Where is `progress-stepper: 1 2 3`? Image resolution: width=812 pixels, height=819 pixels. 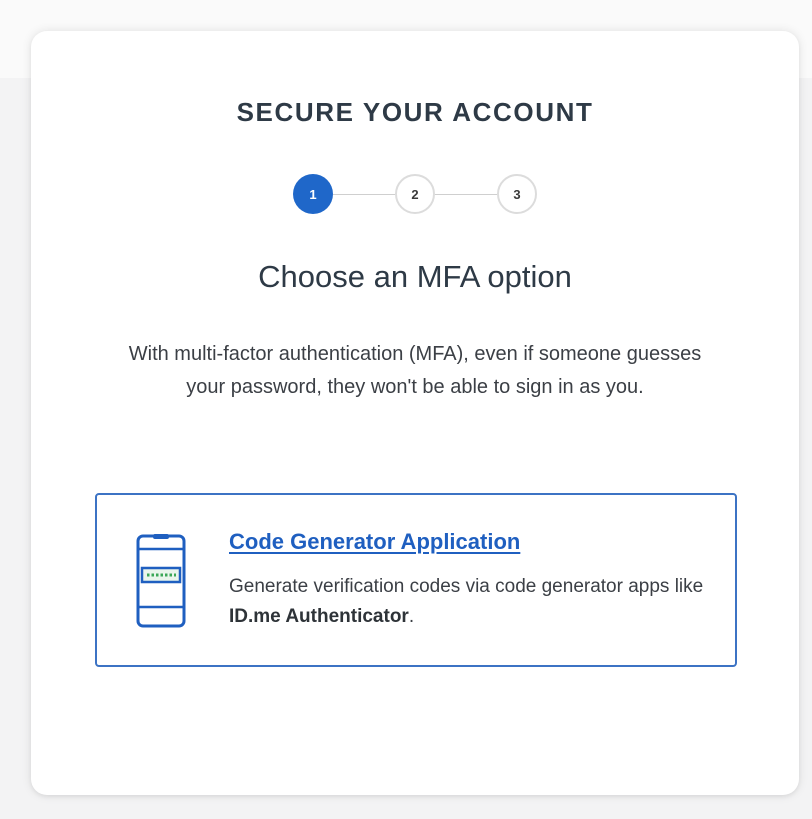 progress-stepper: 1 2 3 is located at coordinates (415, 195).